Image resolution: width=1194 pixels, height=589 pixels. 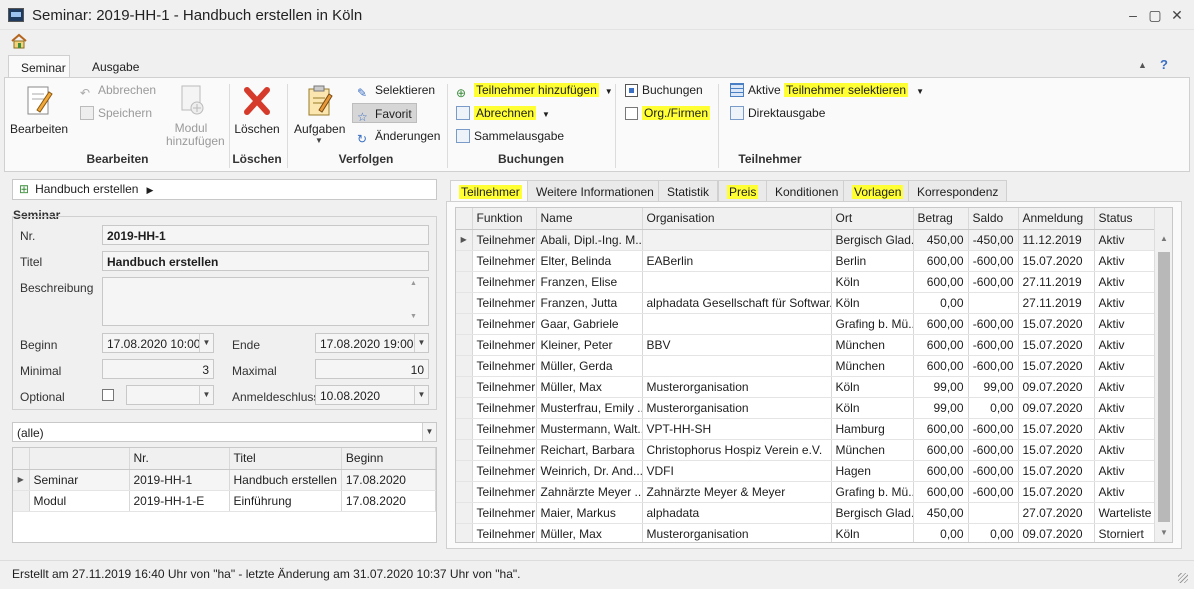 I want to click on favorite-button: ☆ Favorit, so click(x=384, y=113).